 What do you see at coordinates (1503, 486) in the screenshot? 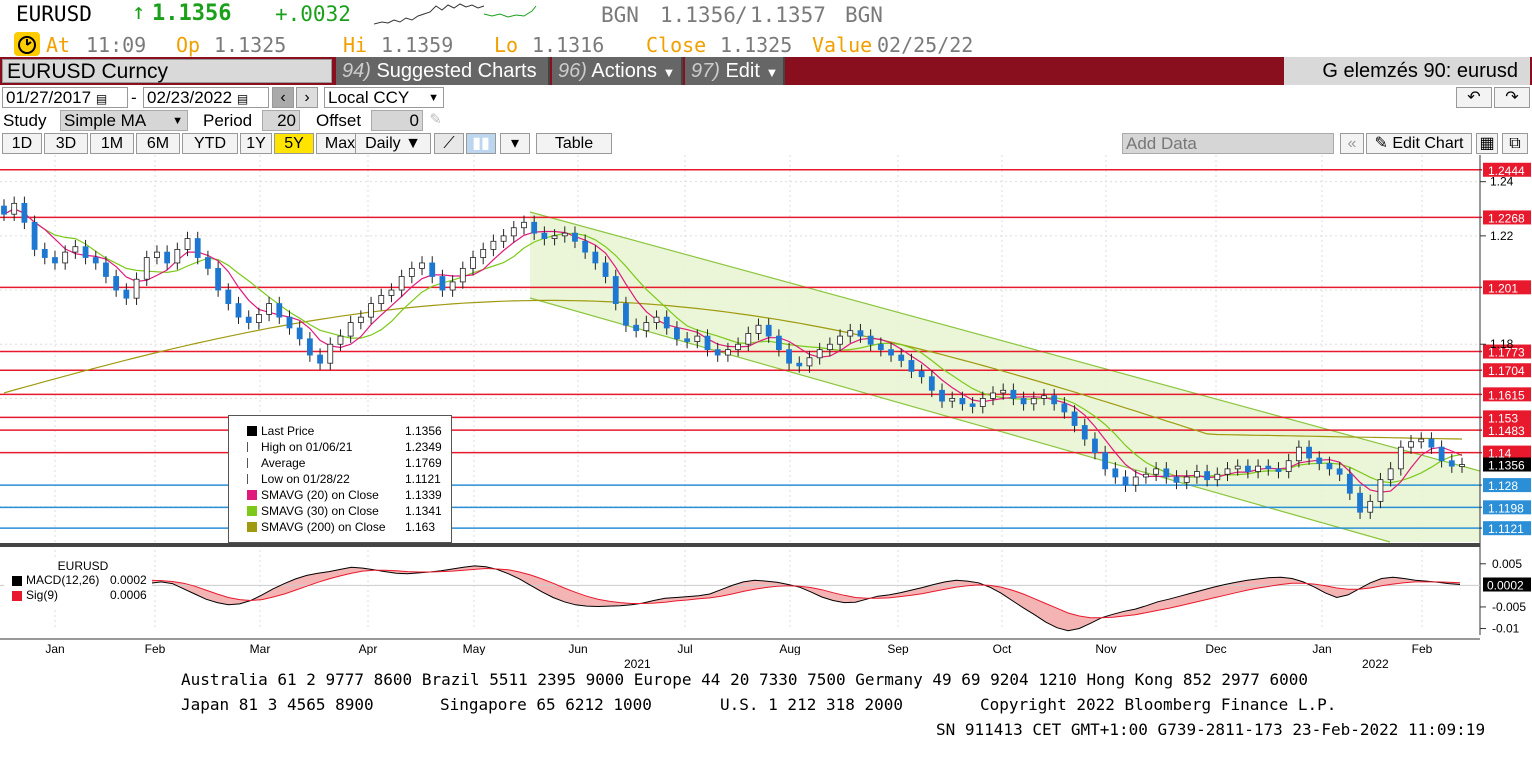
I see `level-tag-label: 1.128` at bounding box center [1503, 486].